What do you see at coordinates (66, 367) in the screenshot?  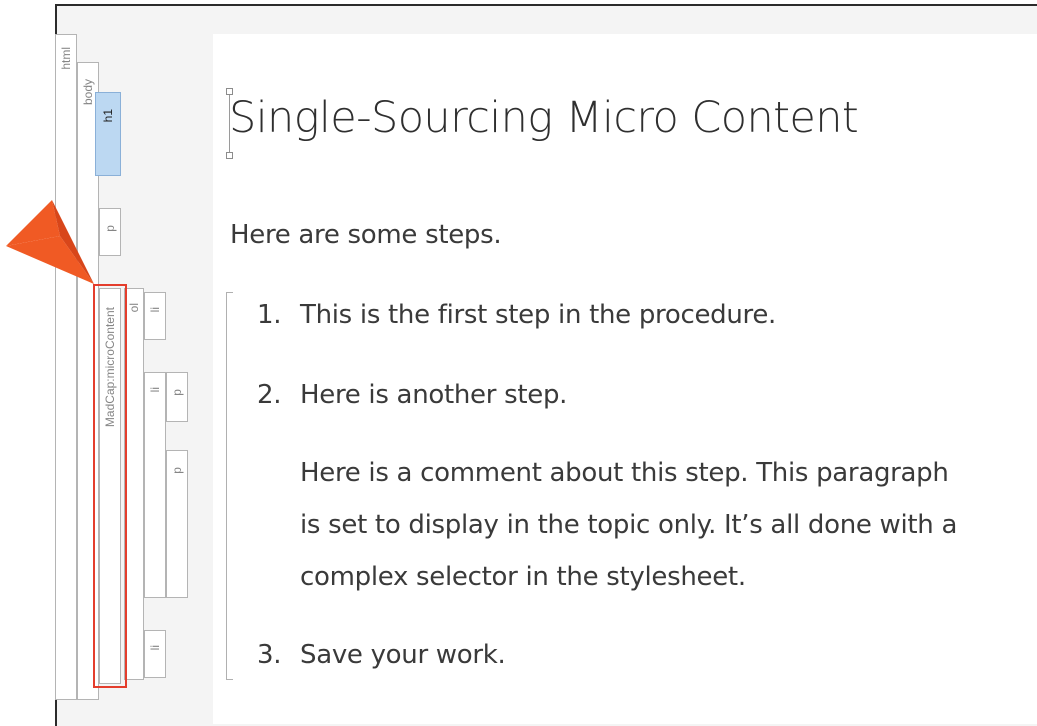 I see `structure-bar-html: html` at bounding box center [66, 367].